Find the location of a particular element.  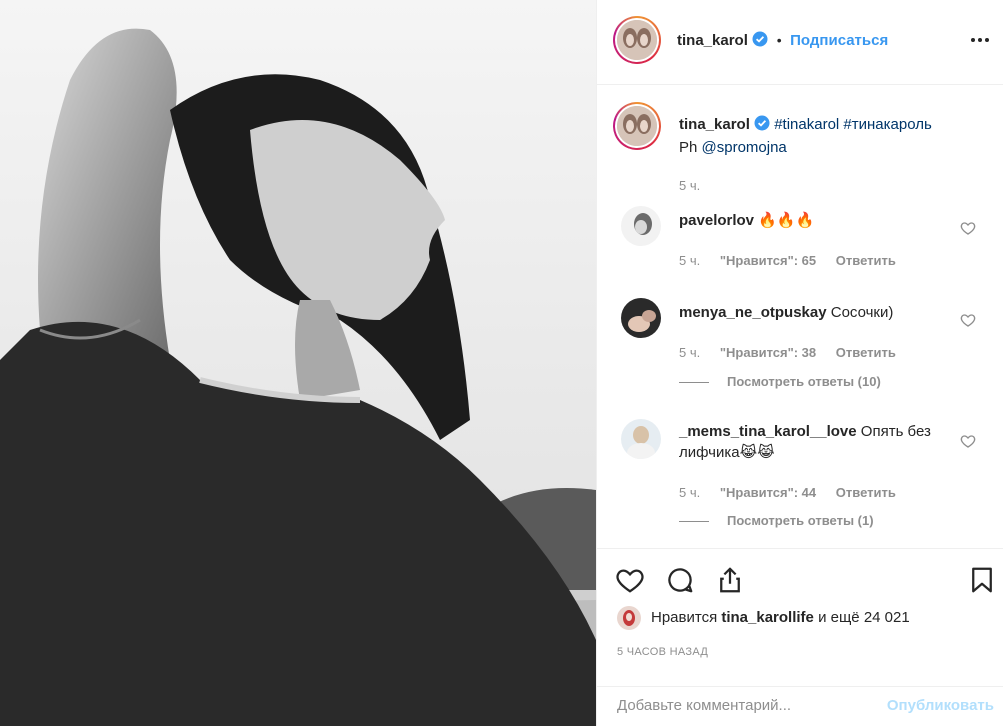

likes-suffix: и ещё 24 021 is located at coordinates (862, 617).